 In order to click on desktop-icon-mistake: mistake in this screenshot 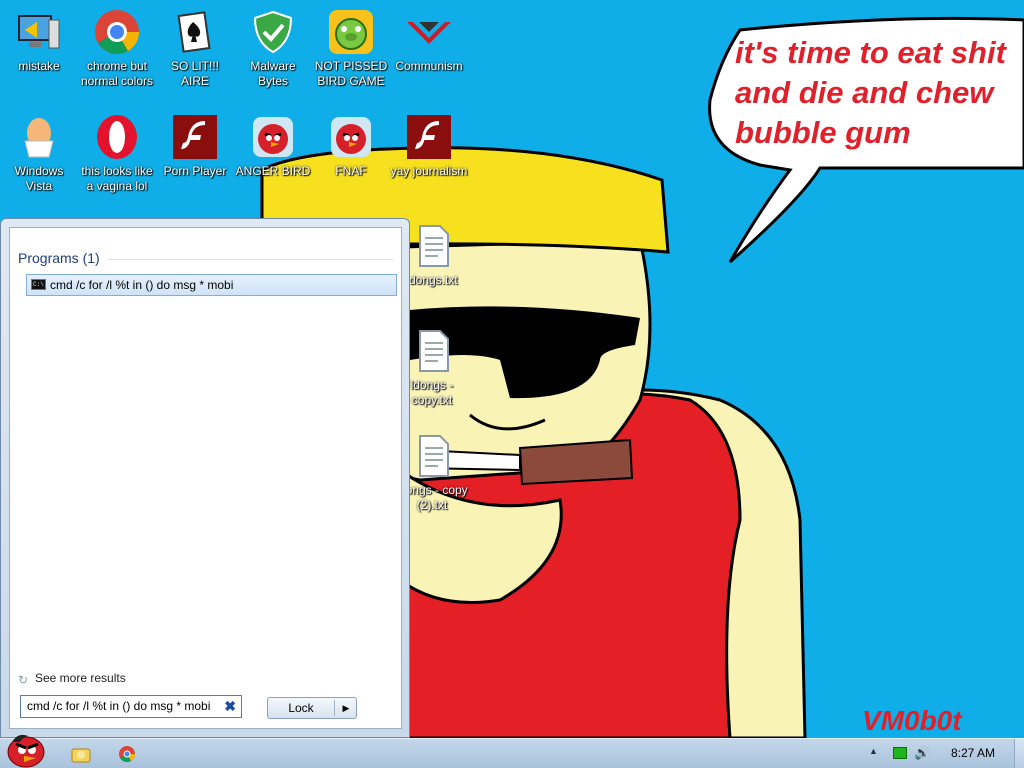, I will do `click(39, 41)`.